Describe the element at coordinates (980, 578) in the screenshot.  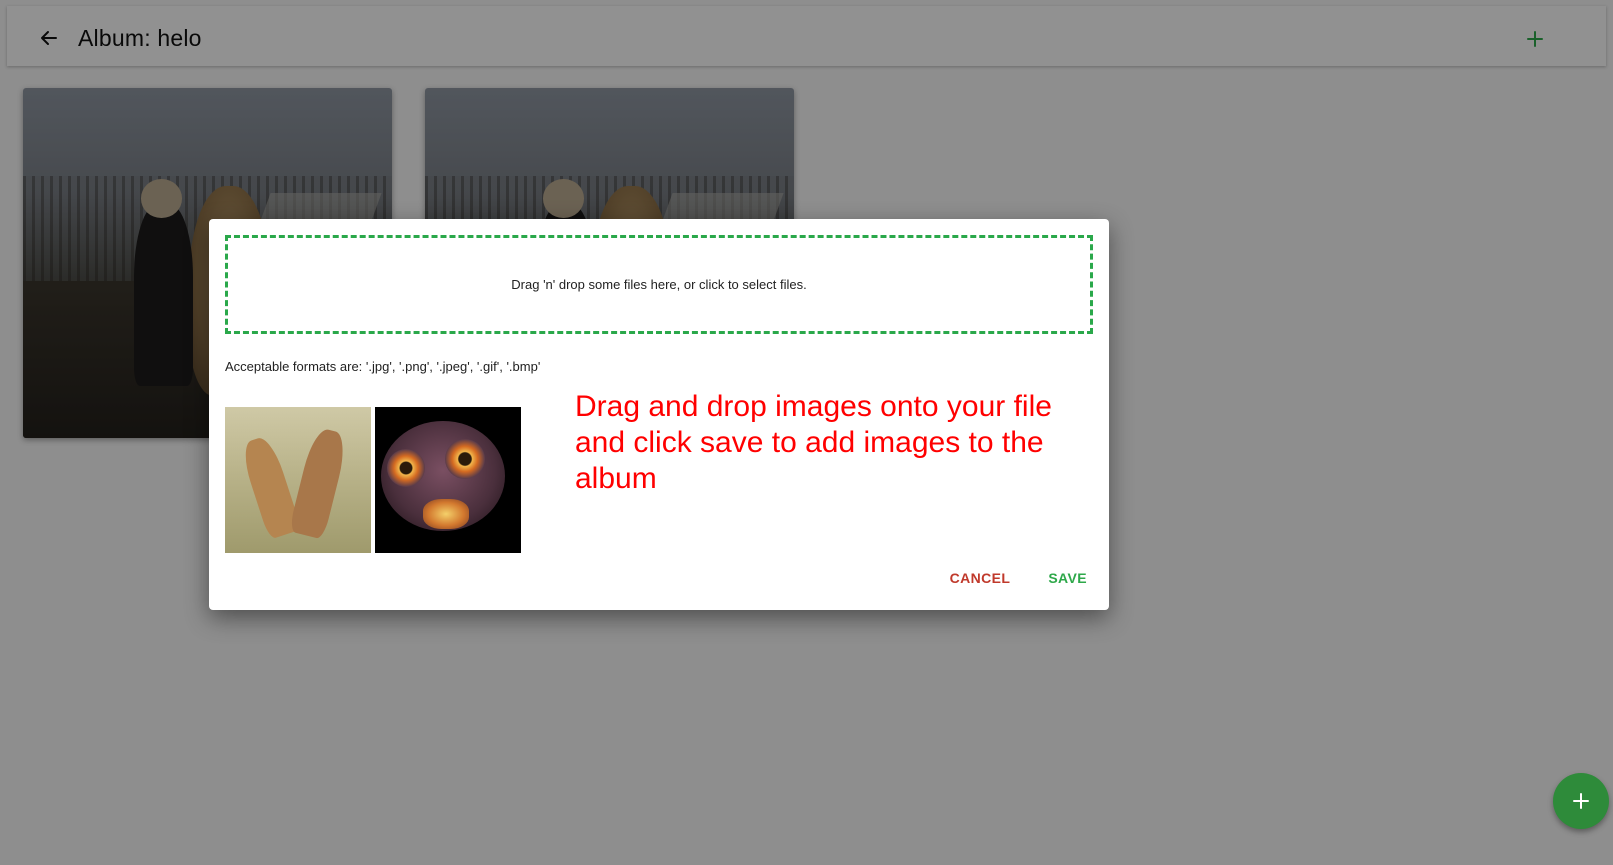
I see `cancel-button: CANCEL` at that location.